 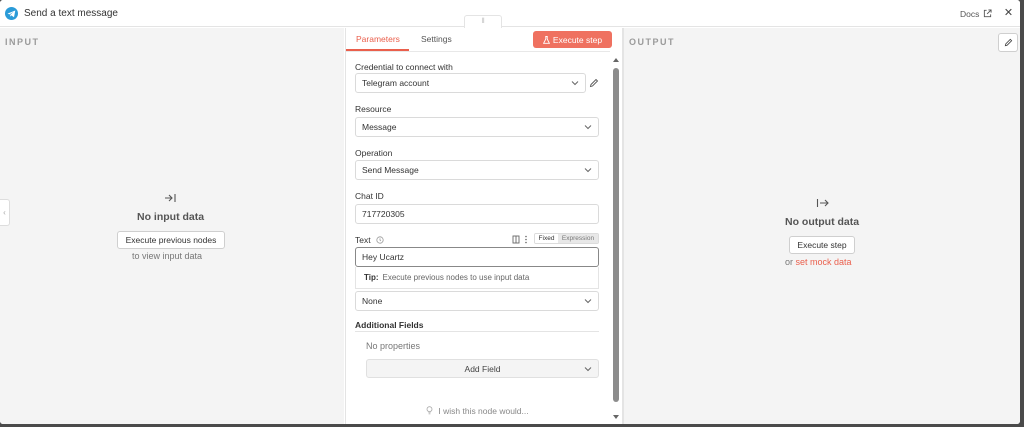 What do you see at coordinates (167, 256) in the screenshot?
I see `input-hint: to view input data` at bounding box center [167, 256].